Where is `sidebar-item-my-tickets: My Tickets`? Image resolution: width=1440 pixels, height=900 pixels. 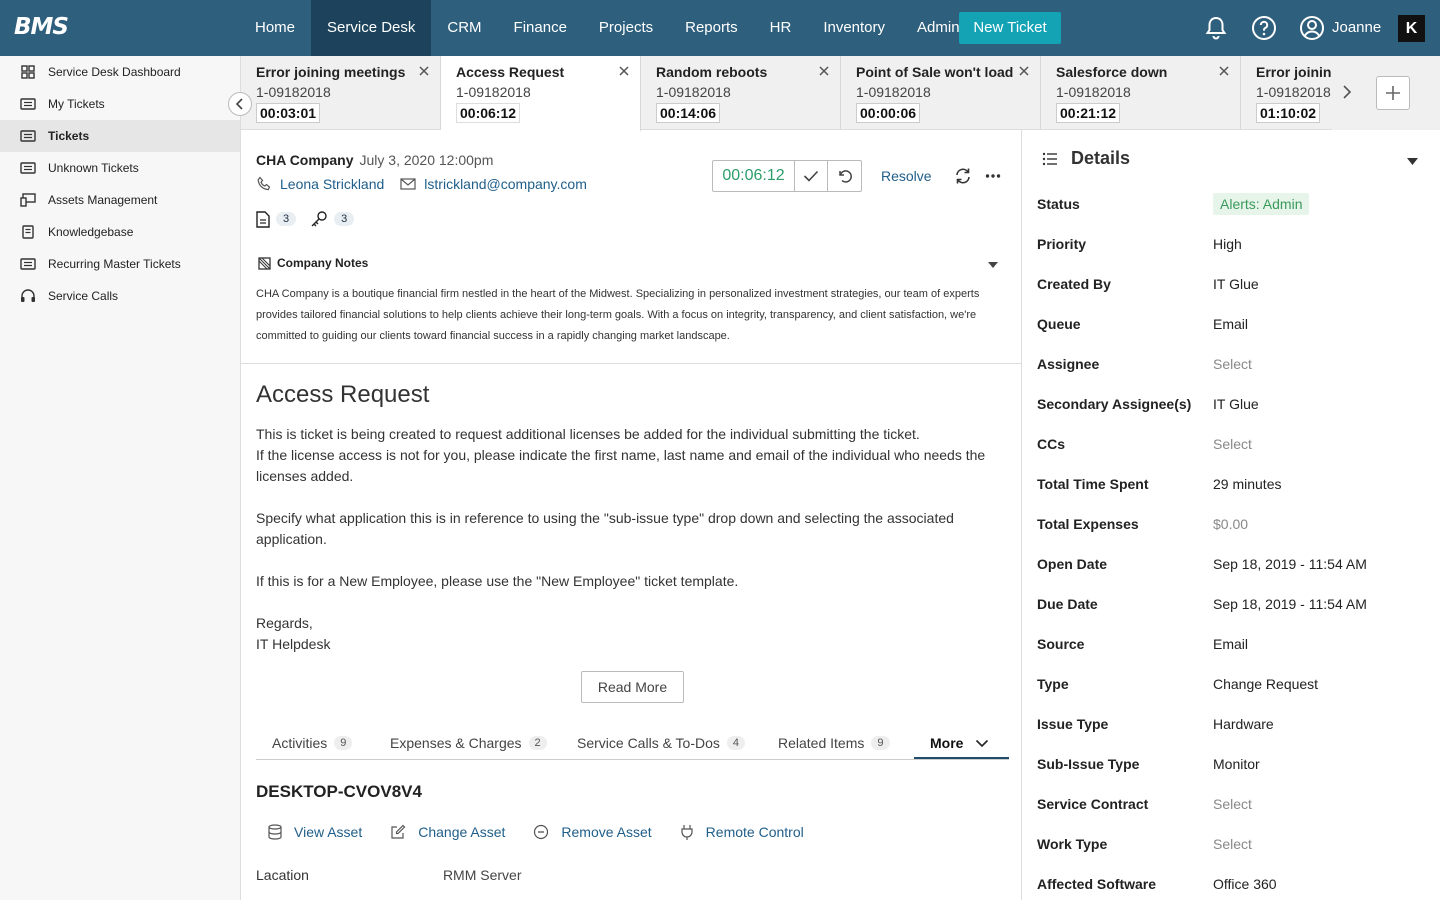
sidebar-item-my-tickets: My Tickets is located at coordinates (120, 104).